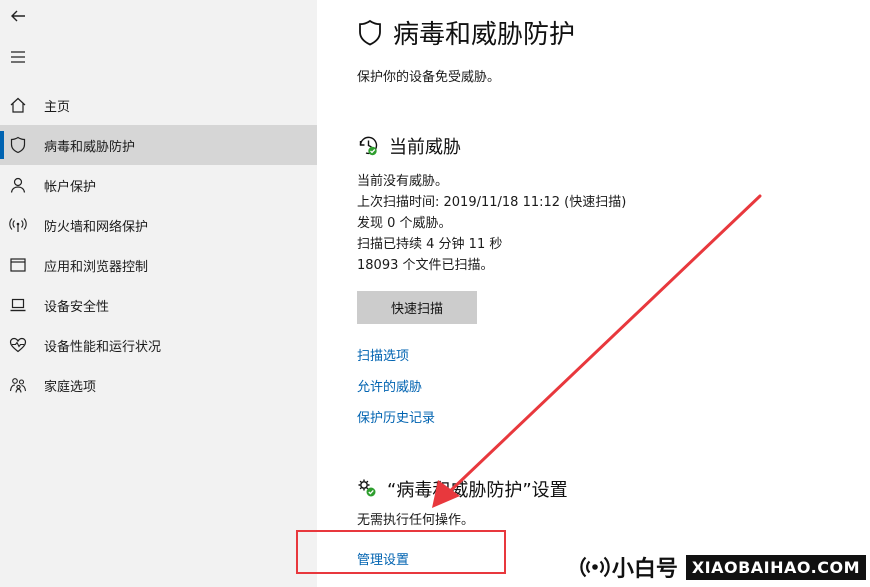 This screenshot has width=870, height=587. What do you see at coordinates (484, 35) in the screenshot?
I see `page-title: 病毒和威胁防护` at bounding box center [484, 35].